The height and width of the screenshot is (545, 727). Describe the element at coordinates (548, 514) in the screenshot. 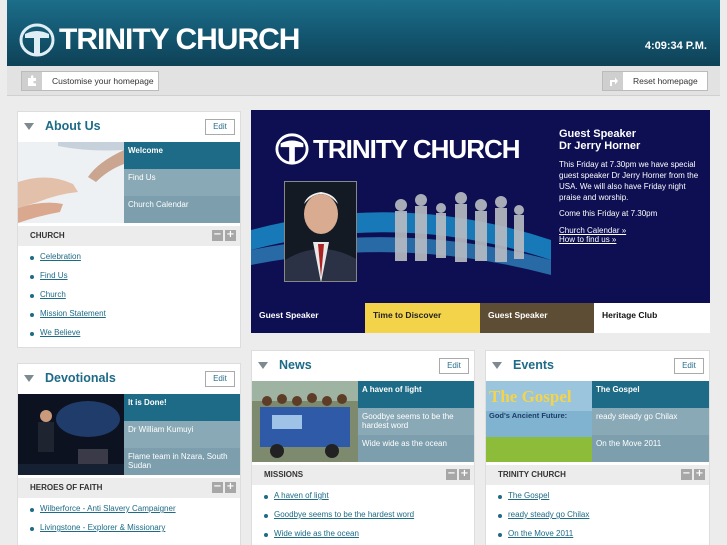

I see `link-chilax: ready steady go Chilax` at that location.